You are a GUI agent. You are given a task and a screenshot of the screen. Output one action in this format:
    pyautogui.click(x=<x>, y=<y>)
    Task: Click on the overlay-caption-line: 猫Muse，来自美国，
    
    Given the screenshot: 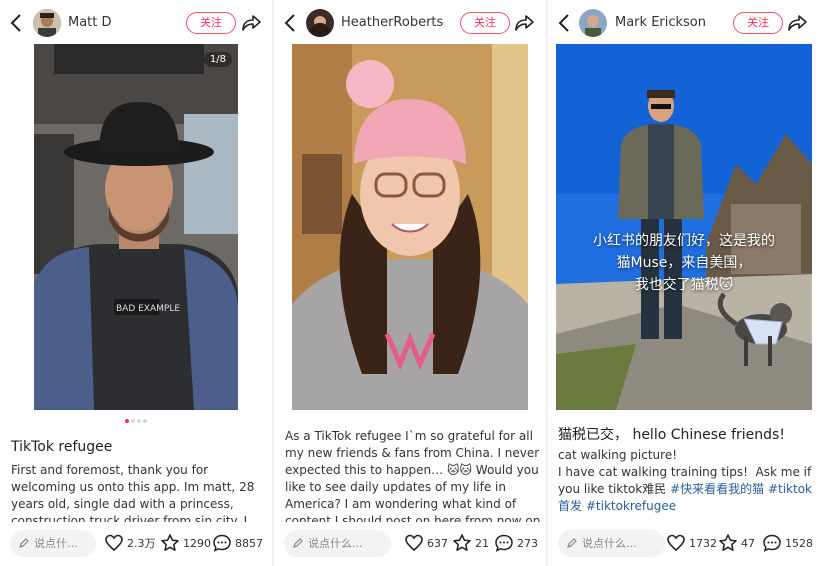 What is the action you would take?
    pyautogui.click(x=684, y=263)
    